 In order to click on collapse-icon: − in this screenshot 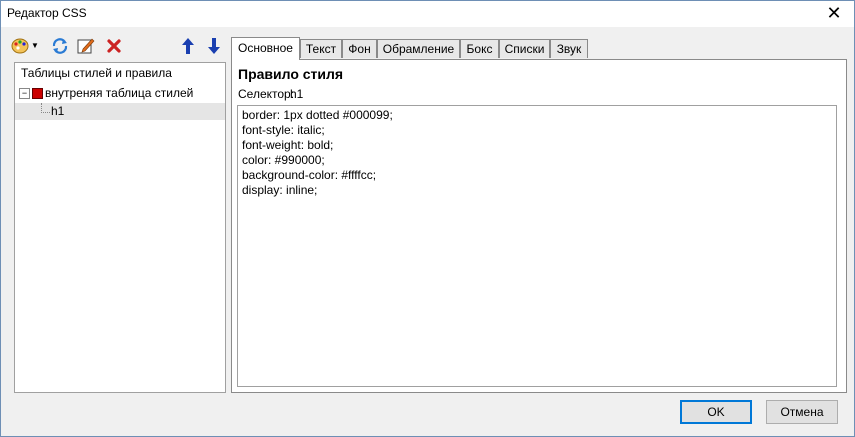, I will do `click(24, 94)`.